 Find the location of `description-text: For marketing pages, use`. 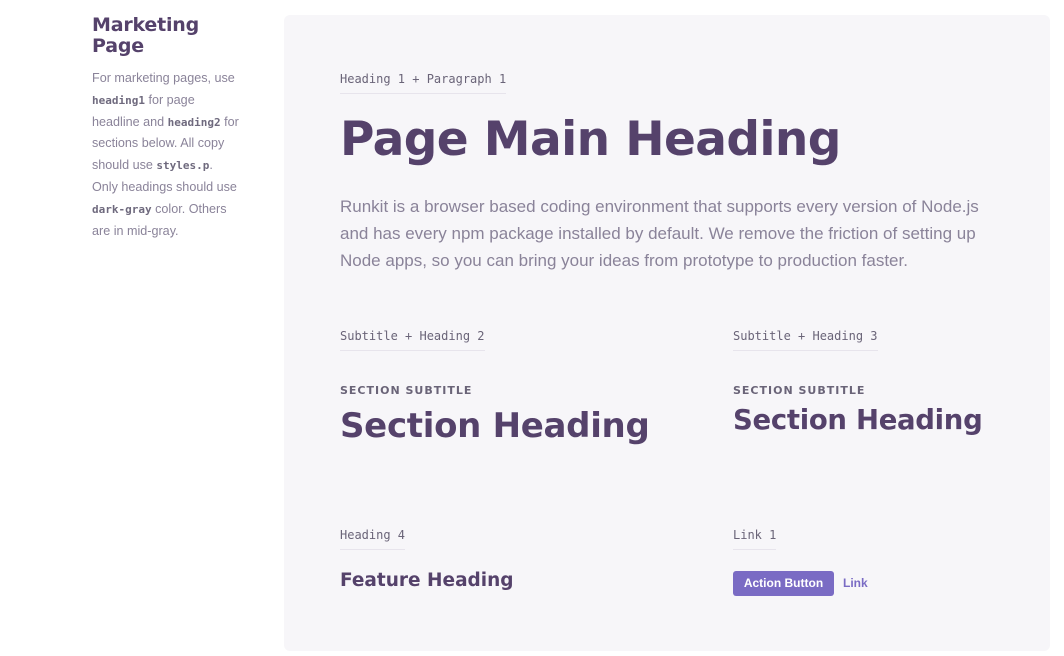

description-text: For marketing pages, use is located at coordinates (163, 78).